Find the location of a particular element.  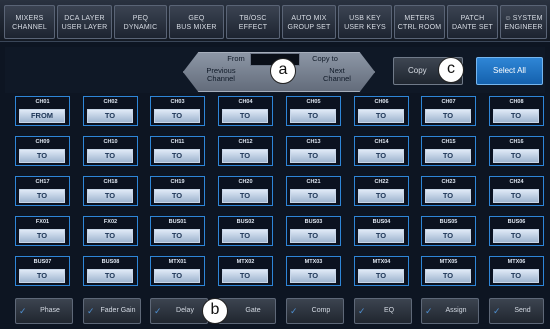

channel-name: CH22 is located at coordinates (381, 182).